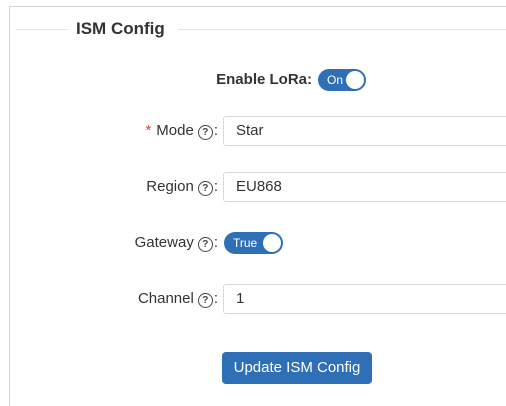 The height and width of the screenshot is (406, 506). I want to click on enable-lora-toggle: On, so click(342, 80).